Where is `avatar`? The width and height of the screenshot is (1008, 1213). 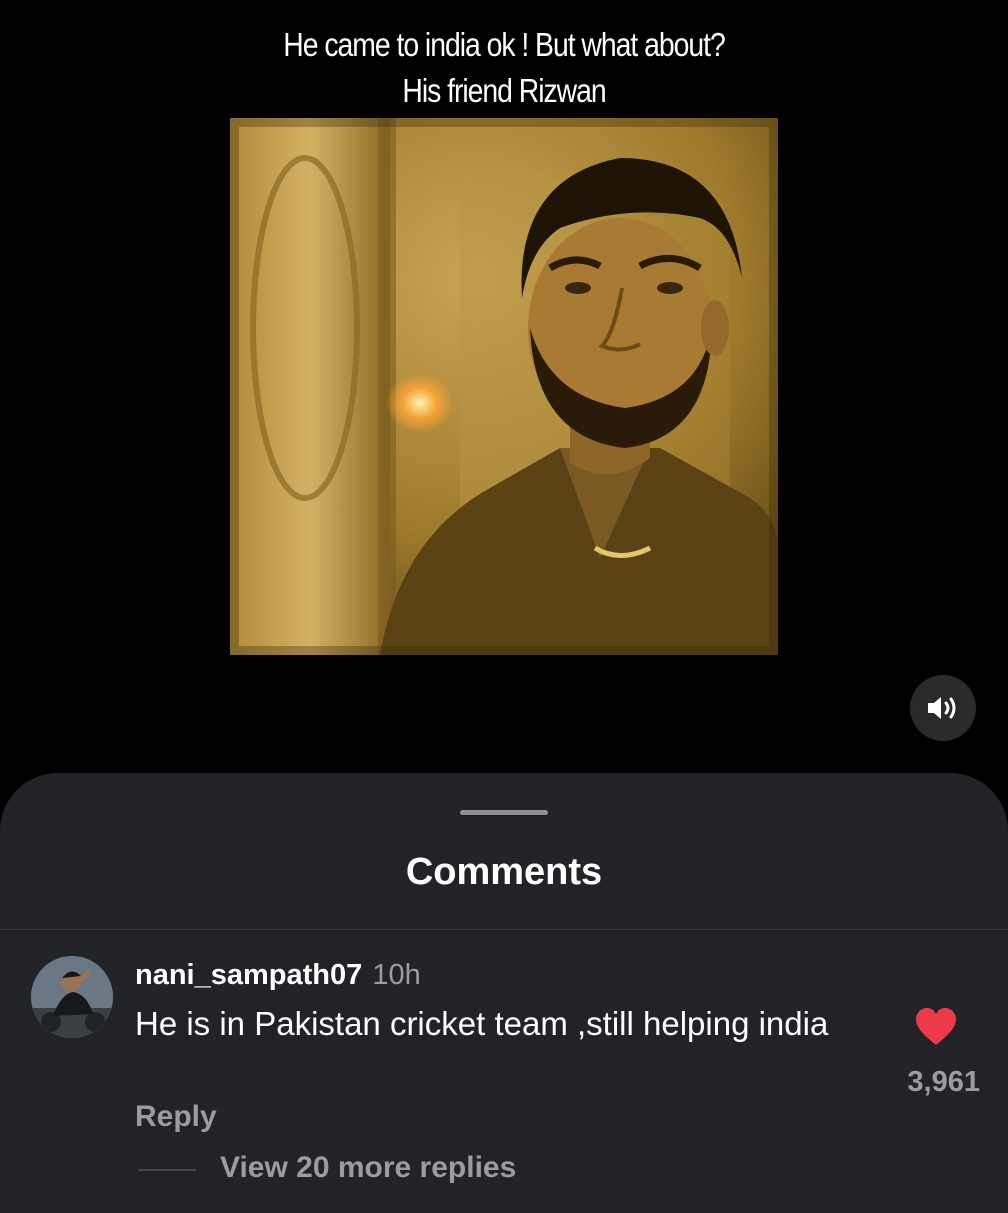 avatar is located at coordinates (72, 997).